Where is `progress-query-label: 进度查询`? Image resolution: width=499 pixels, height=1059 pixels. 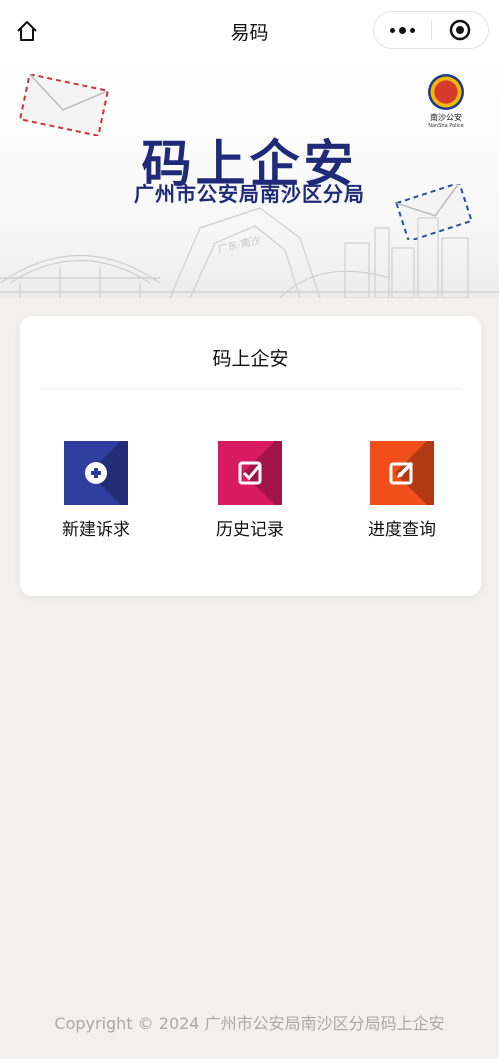 progress-query-label: 进度查询 is located at coordinates (402, 530).